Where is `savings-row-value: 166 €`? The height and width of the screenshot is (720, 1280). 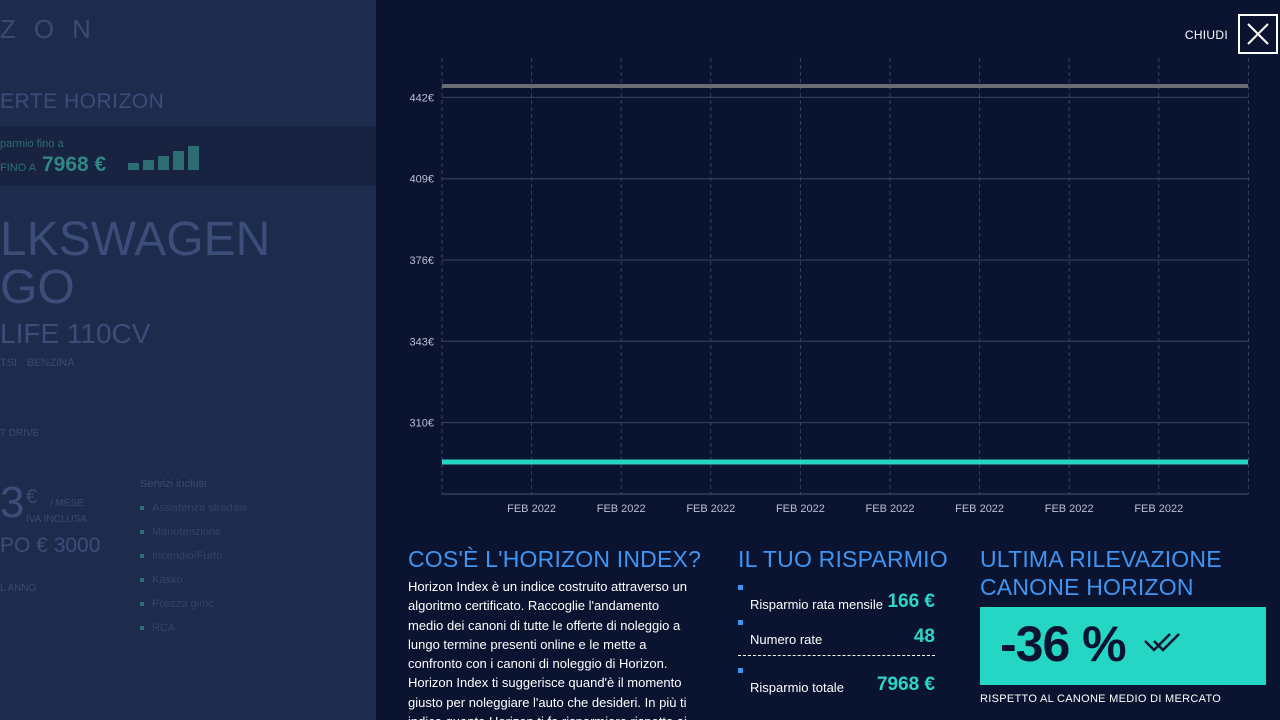
savings-row-value: 166 € is located at coordinates (911, 601).